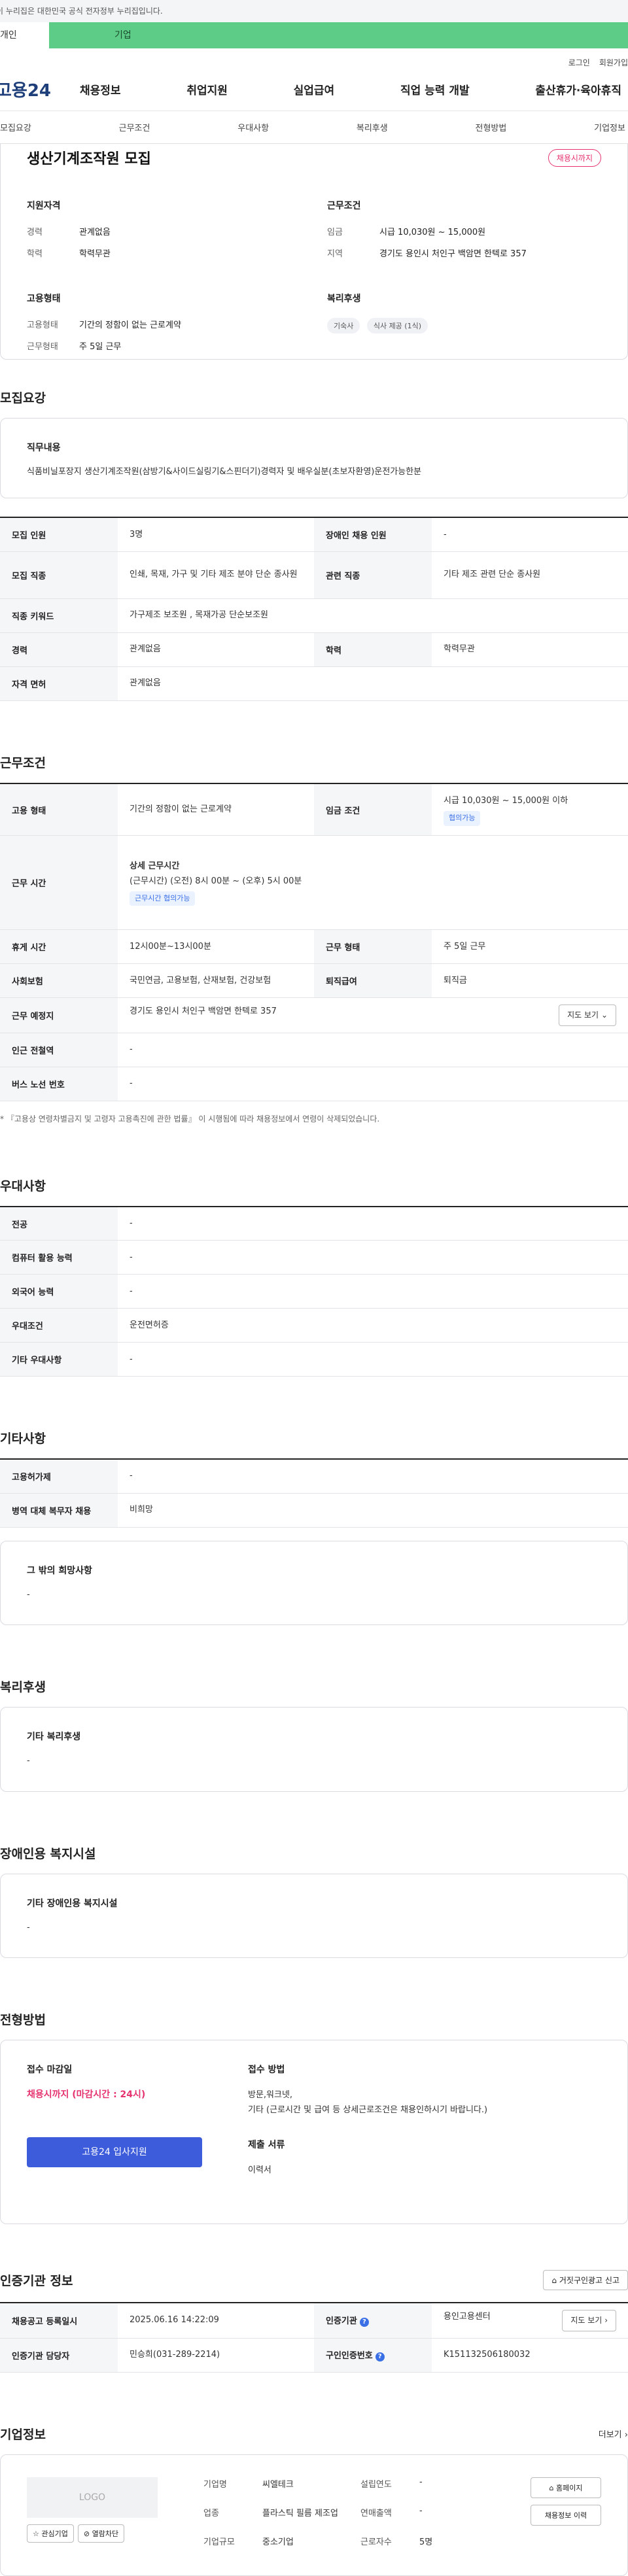 The image size is (628, 2576). What do you see at coordinates (101, 2534) in the screenshot?
I see `block-view-button: ⊘ 열람차단` at bounding box center [101, 2534].